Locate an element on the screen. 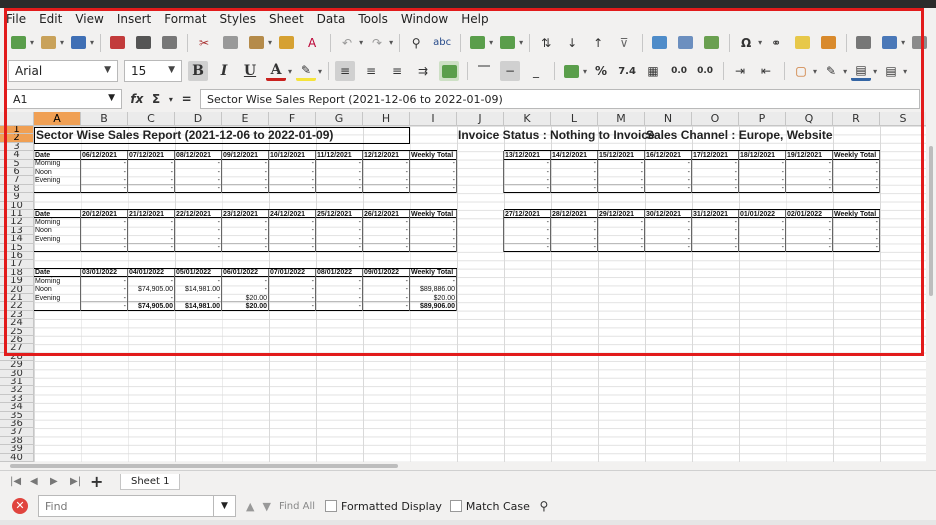 The width and height of the screenshot is (936, 525). row-header-19: 19 is located at coordinates (17, 281).